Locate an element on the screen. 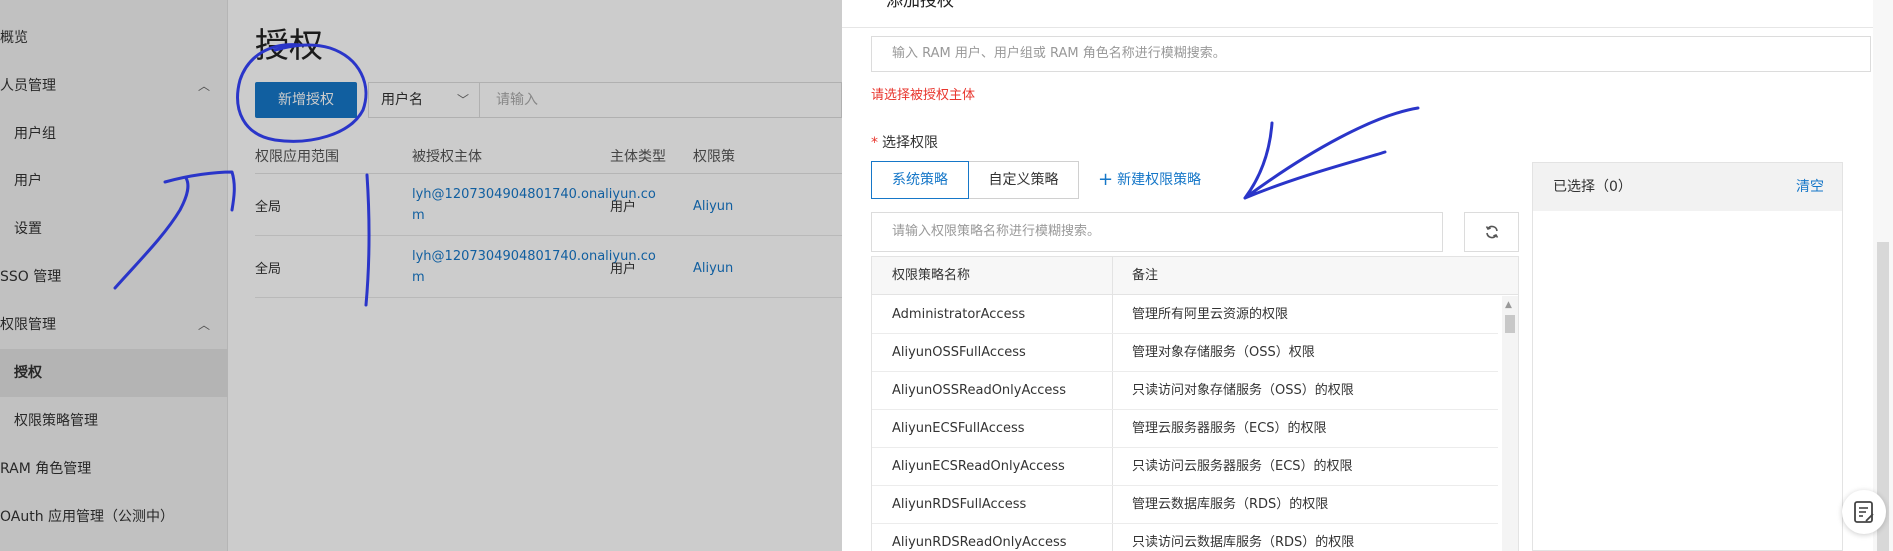 This screenshot has width=1893, height=551. policy-name: AliyunRDSFullAccess is located at coordinates (959, 504).